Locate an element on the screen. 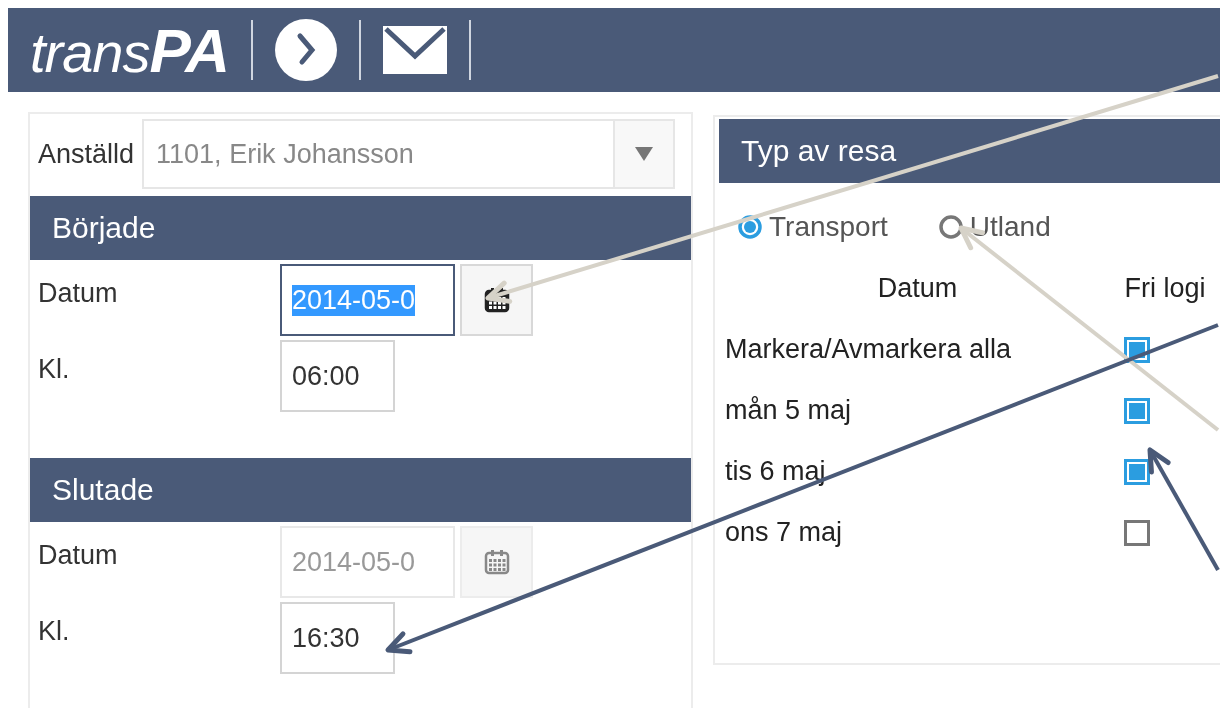  radio-option: Transport is located at coordinates (812, 227).